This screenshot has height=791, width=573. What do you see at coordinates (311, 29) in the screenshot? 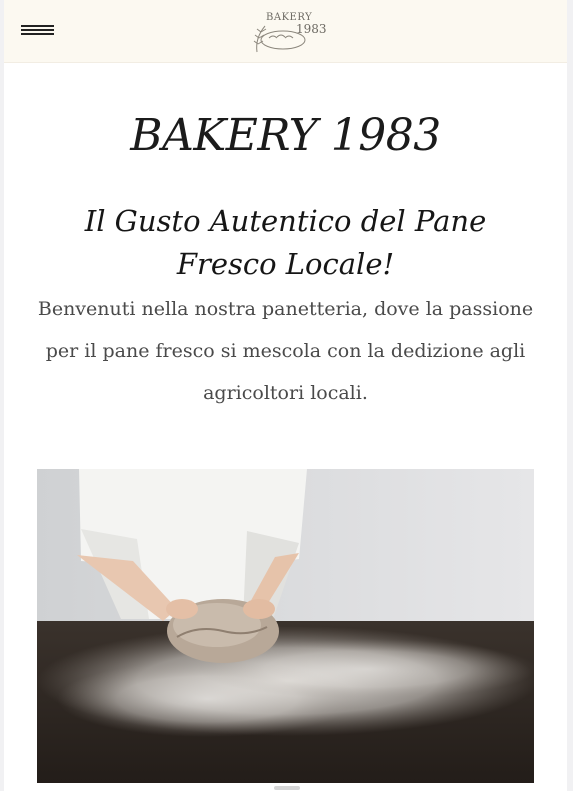
I see `logo-year: 1983` at bounding box center [311, 29].